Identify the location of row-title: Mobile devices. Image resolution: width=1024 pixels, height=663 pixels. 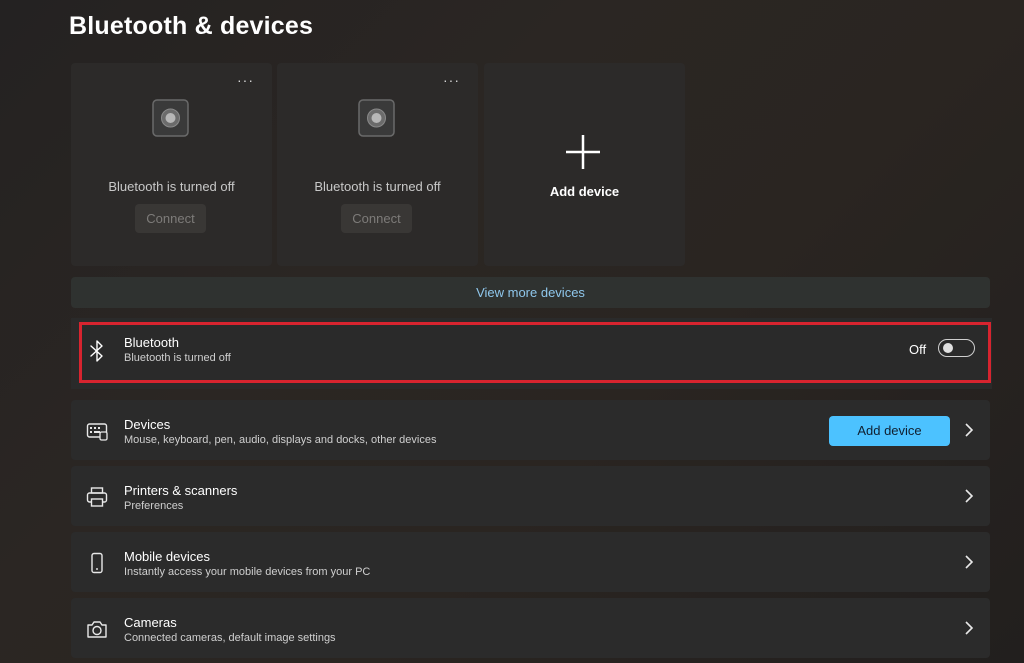
(167, 556).